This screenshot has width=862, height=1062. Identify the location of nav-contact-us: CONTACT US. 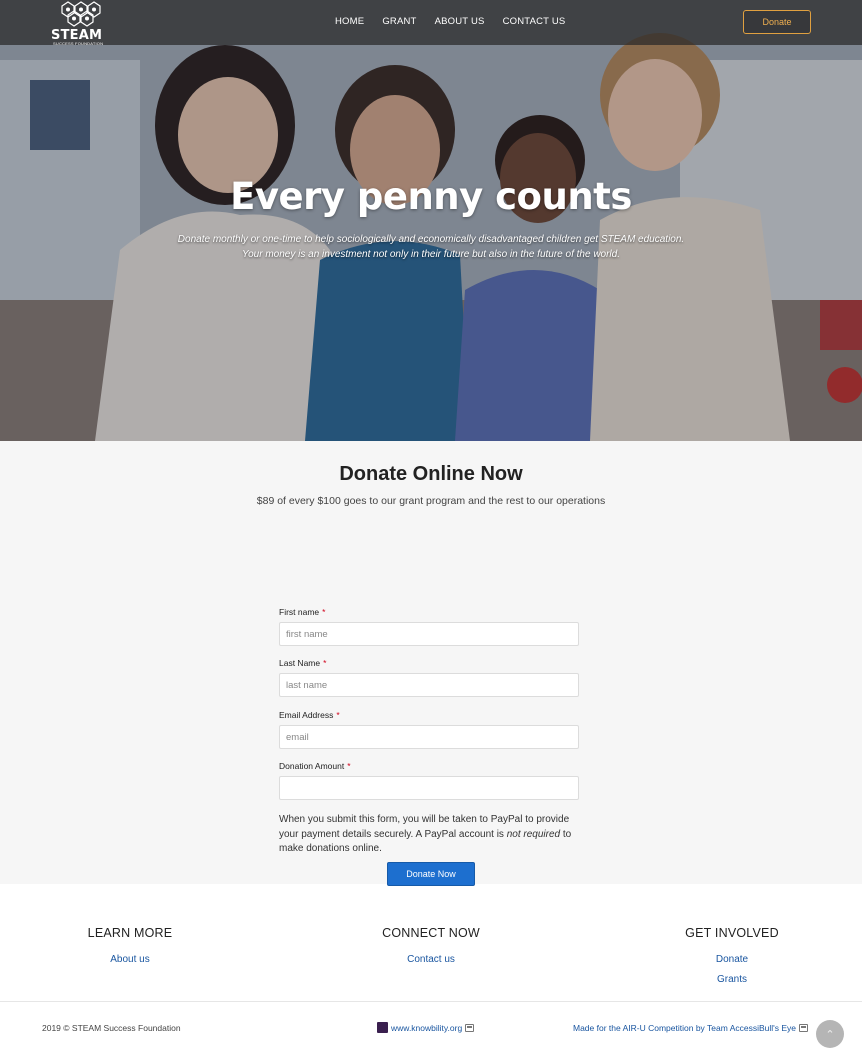
(534, 21).